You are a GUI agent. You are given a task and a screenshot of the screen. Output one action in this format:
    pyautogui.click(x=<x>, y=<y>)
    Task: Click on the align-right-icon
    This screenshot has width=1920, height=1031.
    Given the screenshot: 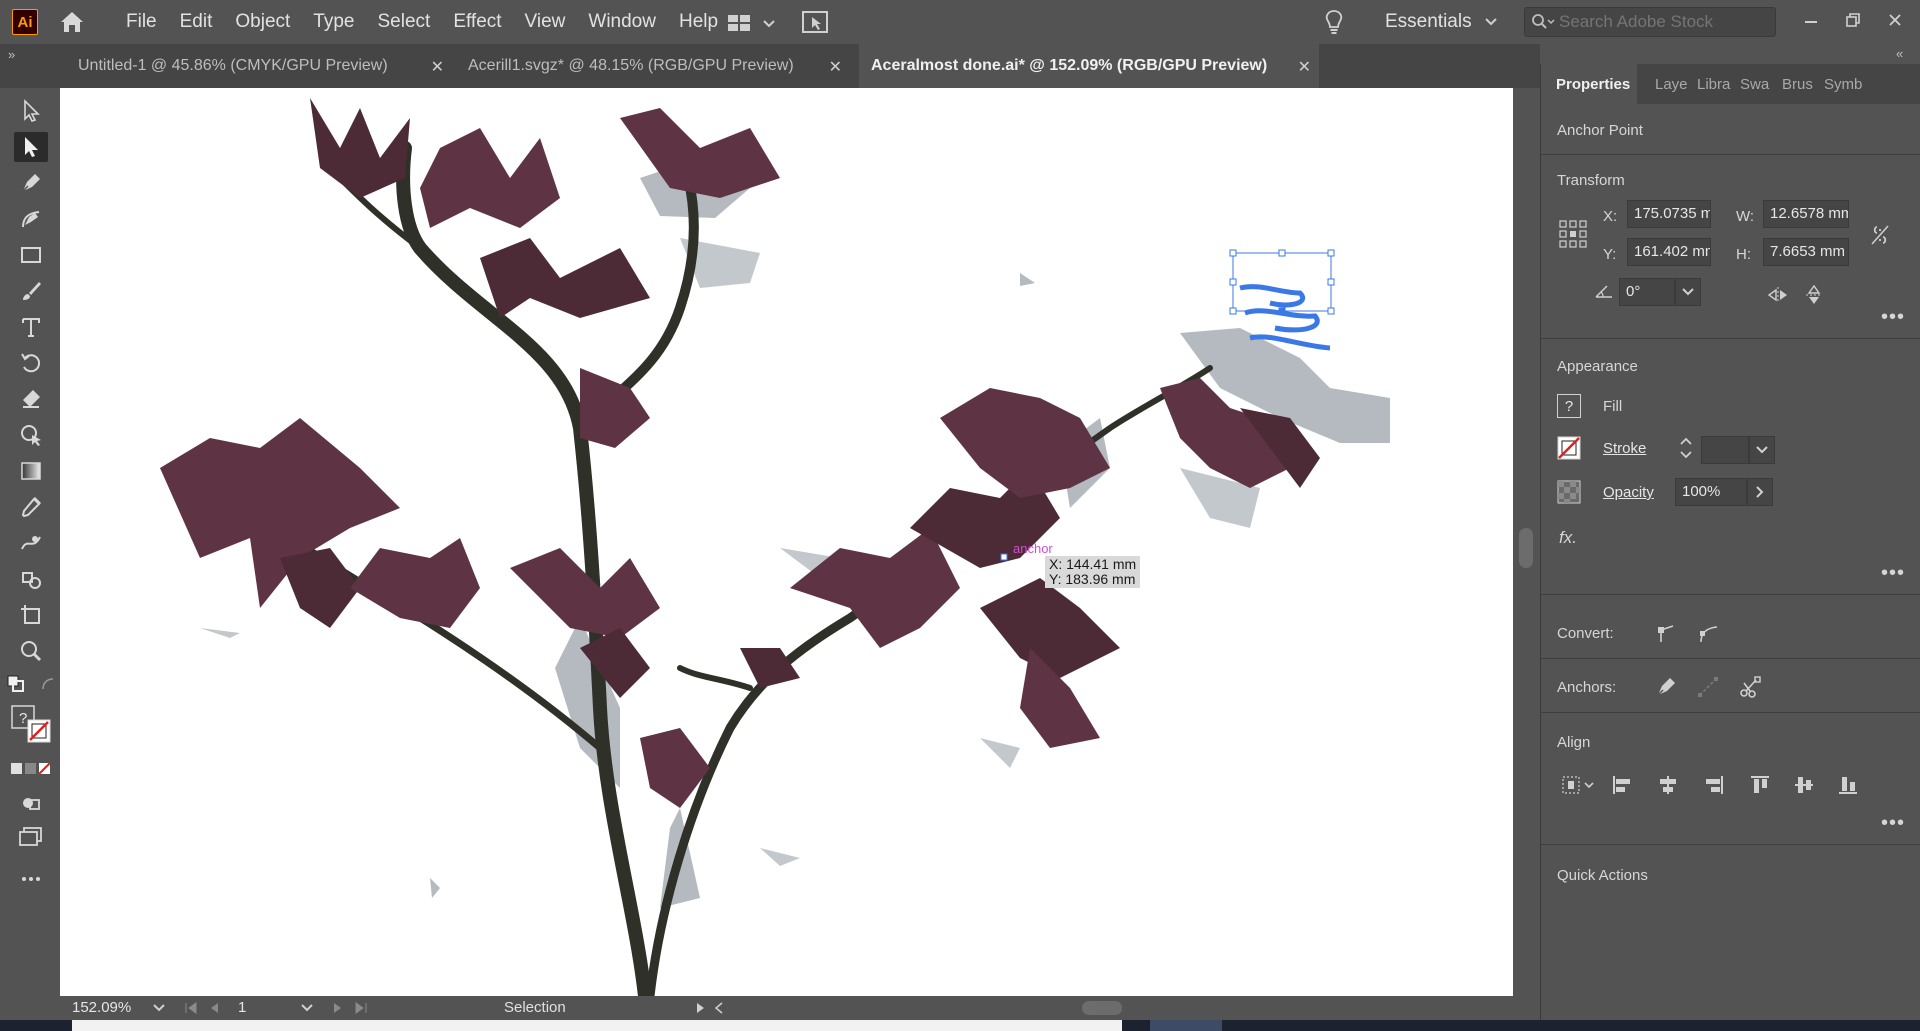 What is the action you would take?
    pyautogui.click(x=1714, y=785)
    